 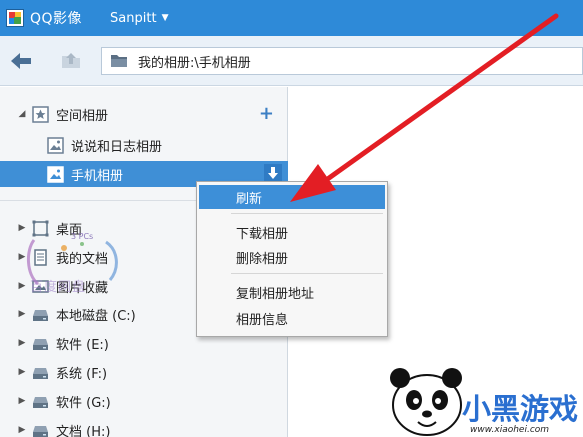 What do you see at coordinates (117, 147) in the screenshot?
I see `tree-item-label: 说说和日志相册` at bounding box center [117, 147].